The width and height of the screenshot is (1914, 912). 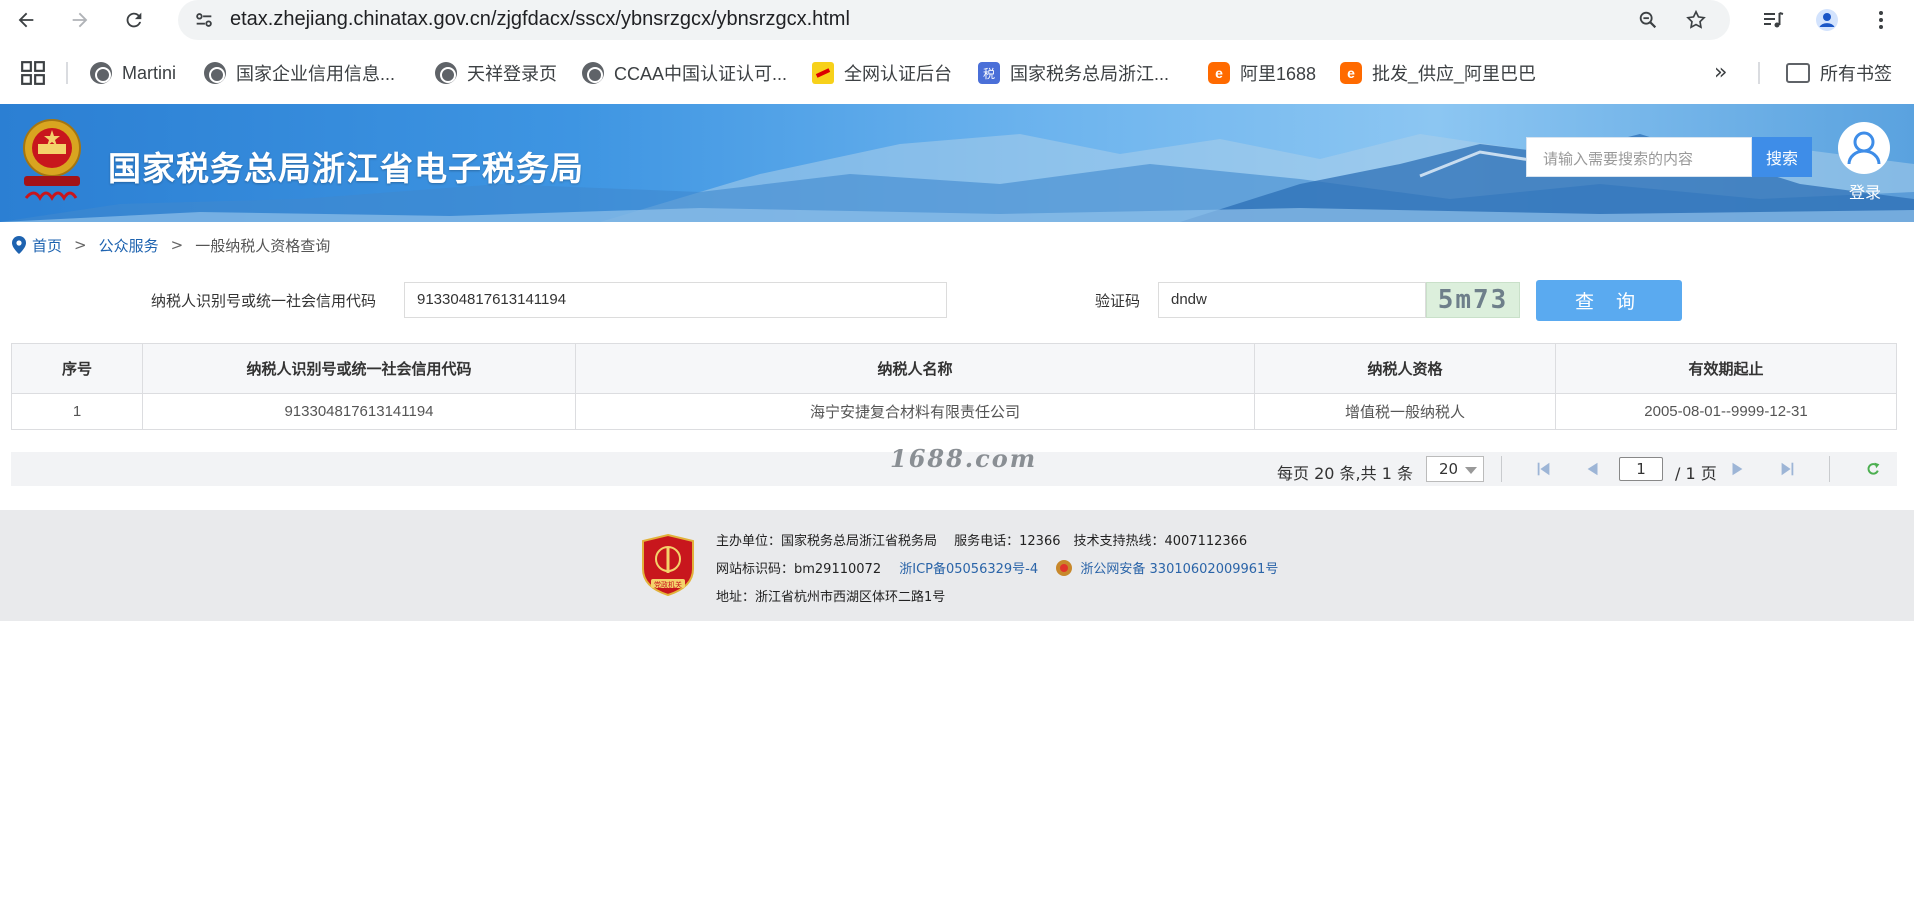 I want to click on bookmark-cert-backend: 全网认证后台, so click(x=882, y=73).